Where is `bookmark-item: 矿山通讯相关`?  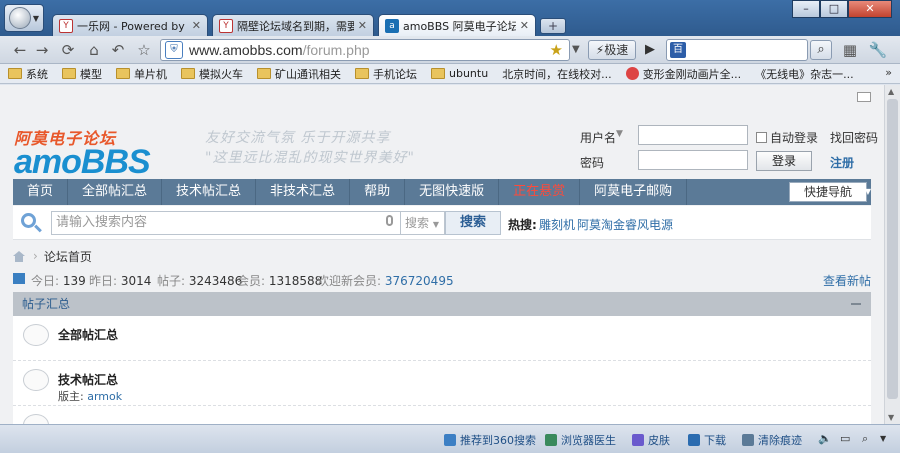 bookmark-item: 矿山通讯相关 is located at coordinates (299, 74).